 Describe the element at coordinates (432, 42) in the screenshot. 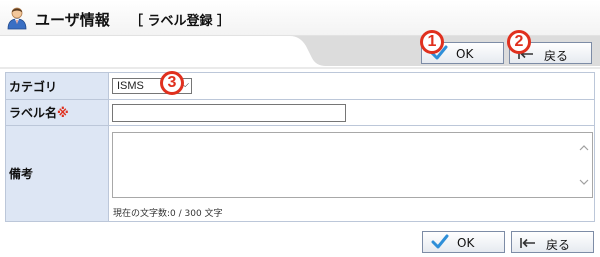

I see `callout-1: 1` at that location.